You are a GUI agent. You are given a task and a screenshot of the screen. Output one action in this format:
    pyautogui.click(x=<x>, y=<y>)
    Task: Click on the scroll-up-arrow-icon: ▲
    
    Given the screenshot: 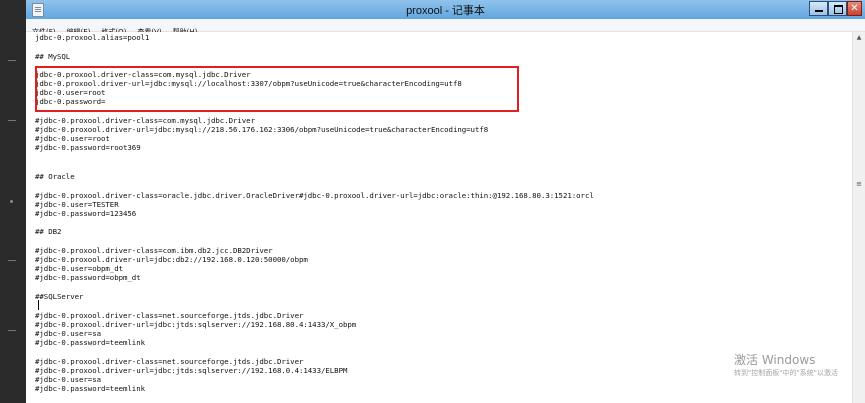 What is the action you would take?
    pyautogui.click(x=859, y=37)
    